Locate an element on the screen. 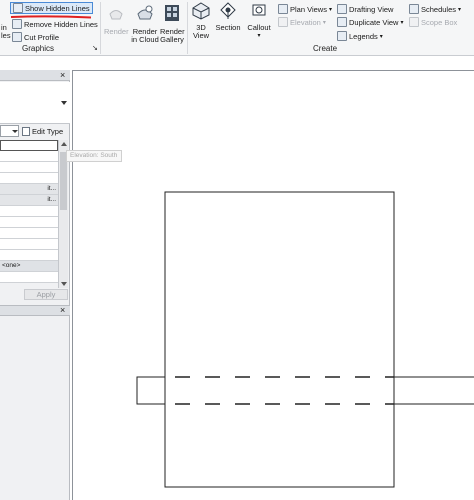  scroll-down-icon is located at coordinates (64, 284).